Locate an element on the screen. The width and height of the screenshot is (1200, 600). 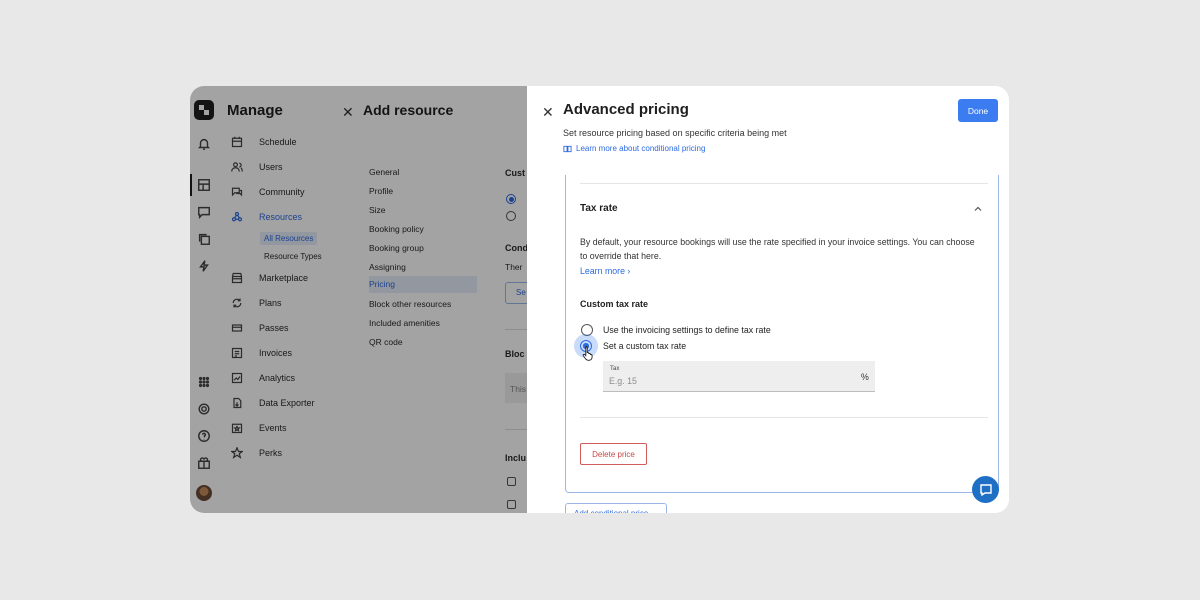
learn-conditional-link: Learn more about conditional pricing is located at coordinates (634, 148).